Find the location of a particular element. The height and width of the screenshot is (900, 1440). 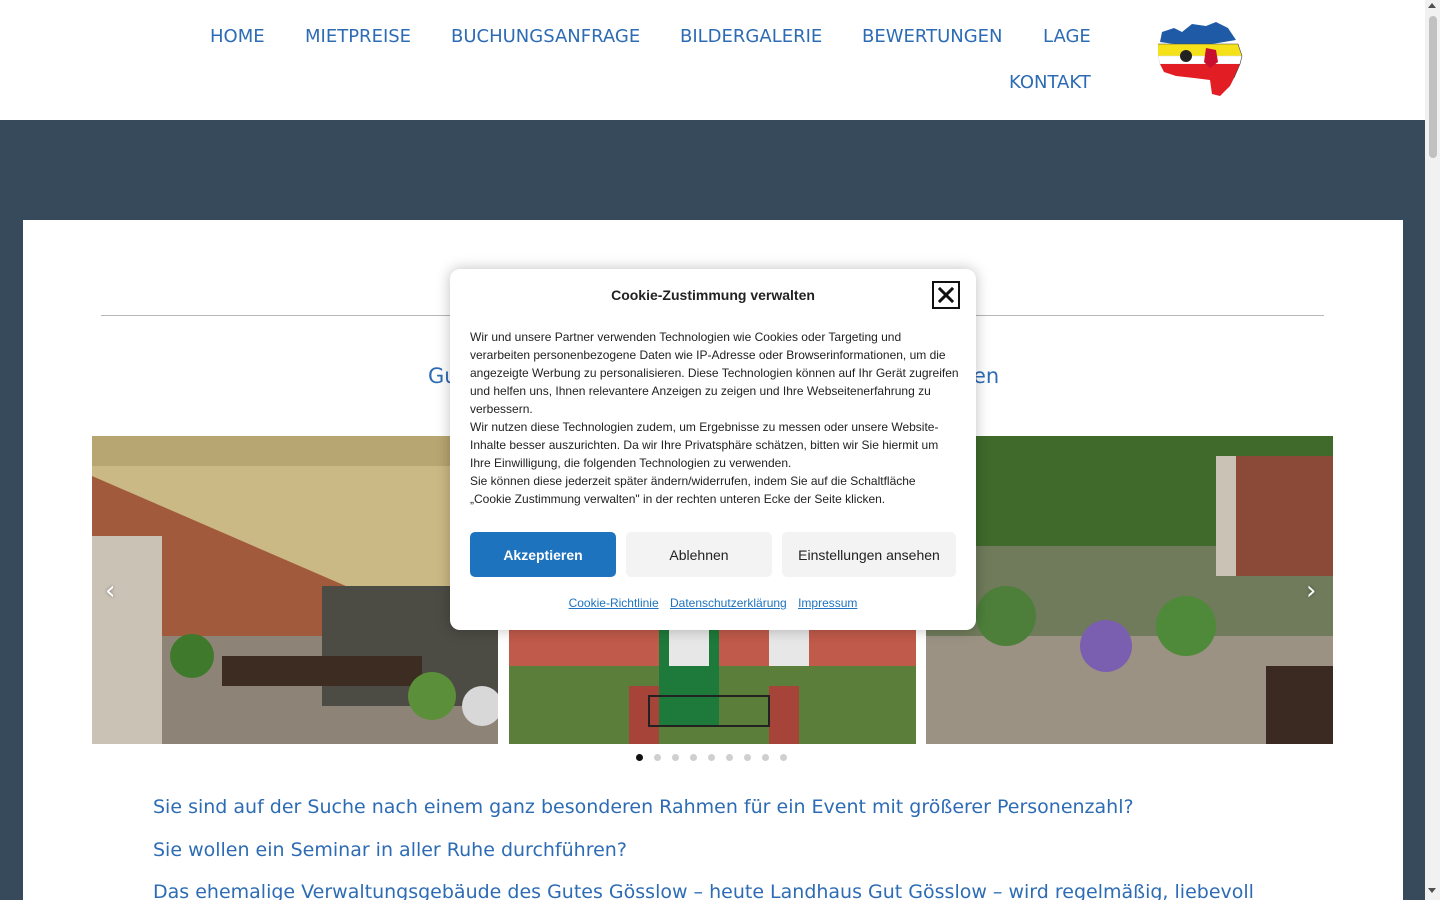

nav-bewertungen: BEWERTUNGEN is located at coordinates (932, 37).